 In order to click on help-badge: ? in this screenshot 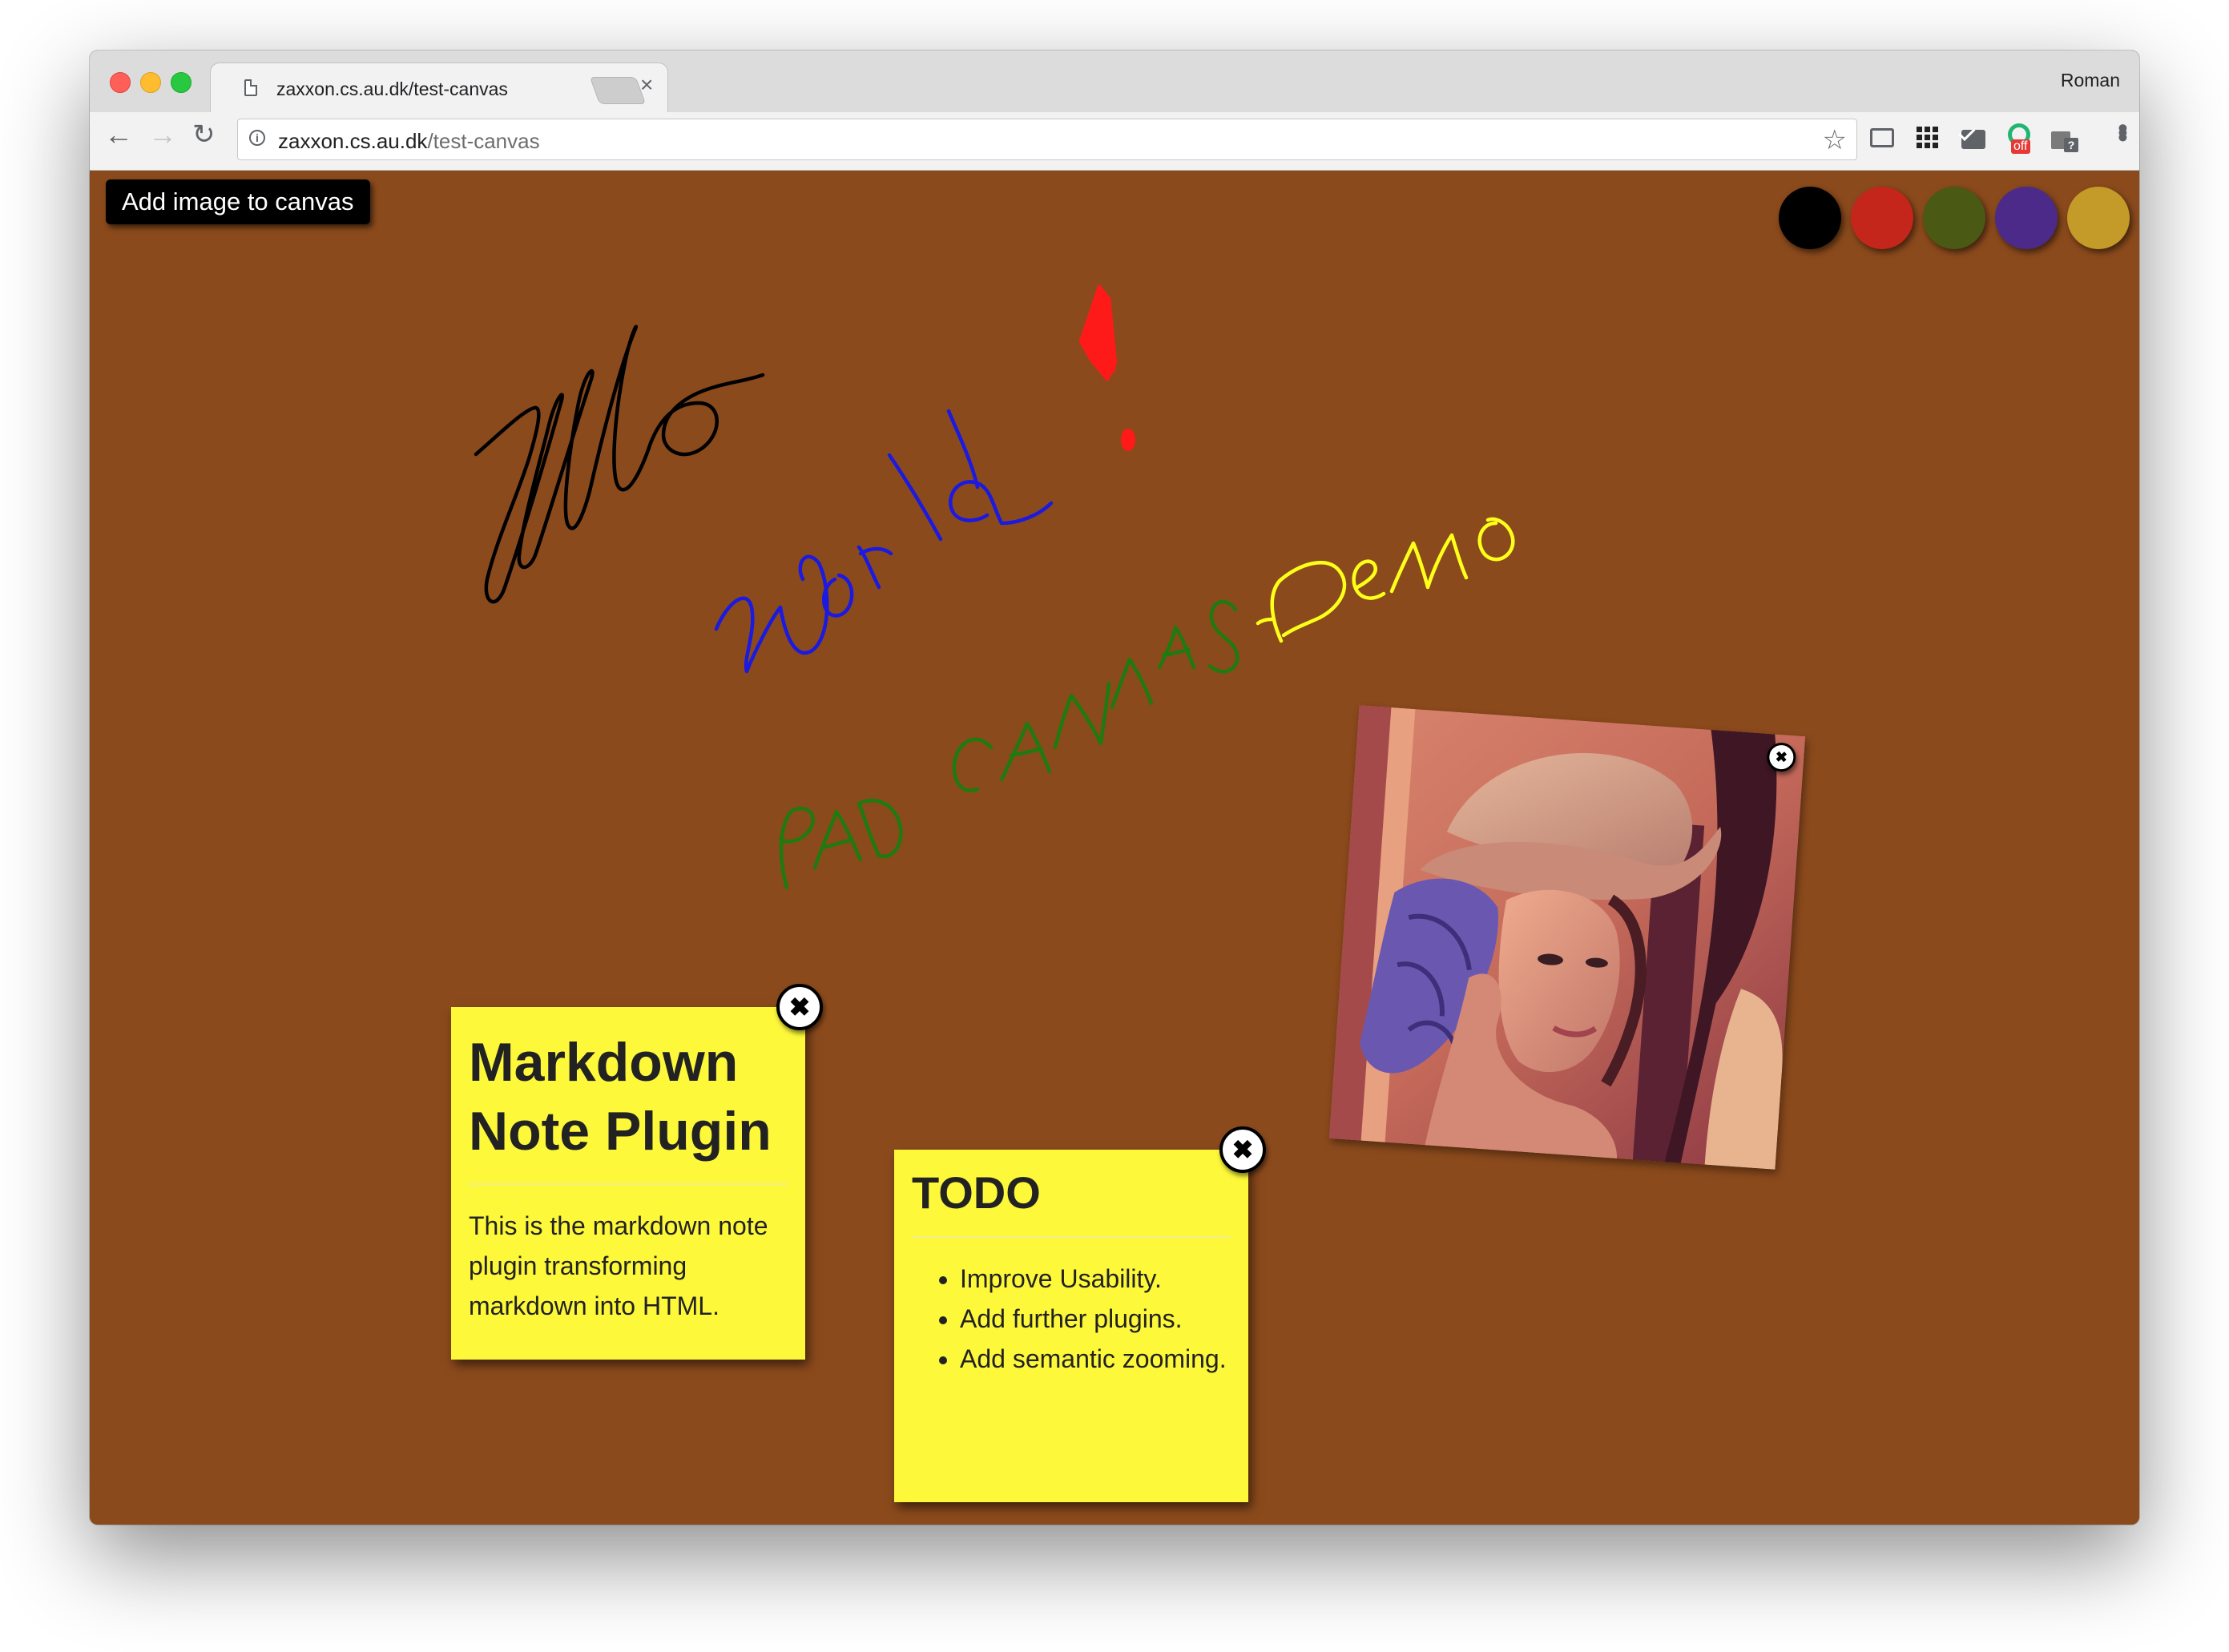, I will do `click(2071, 145)`.